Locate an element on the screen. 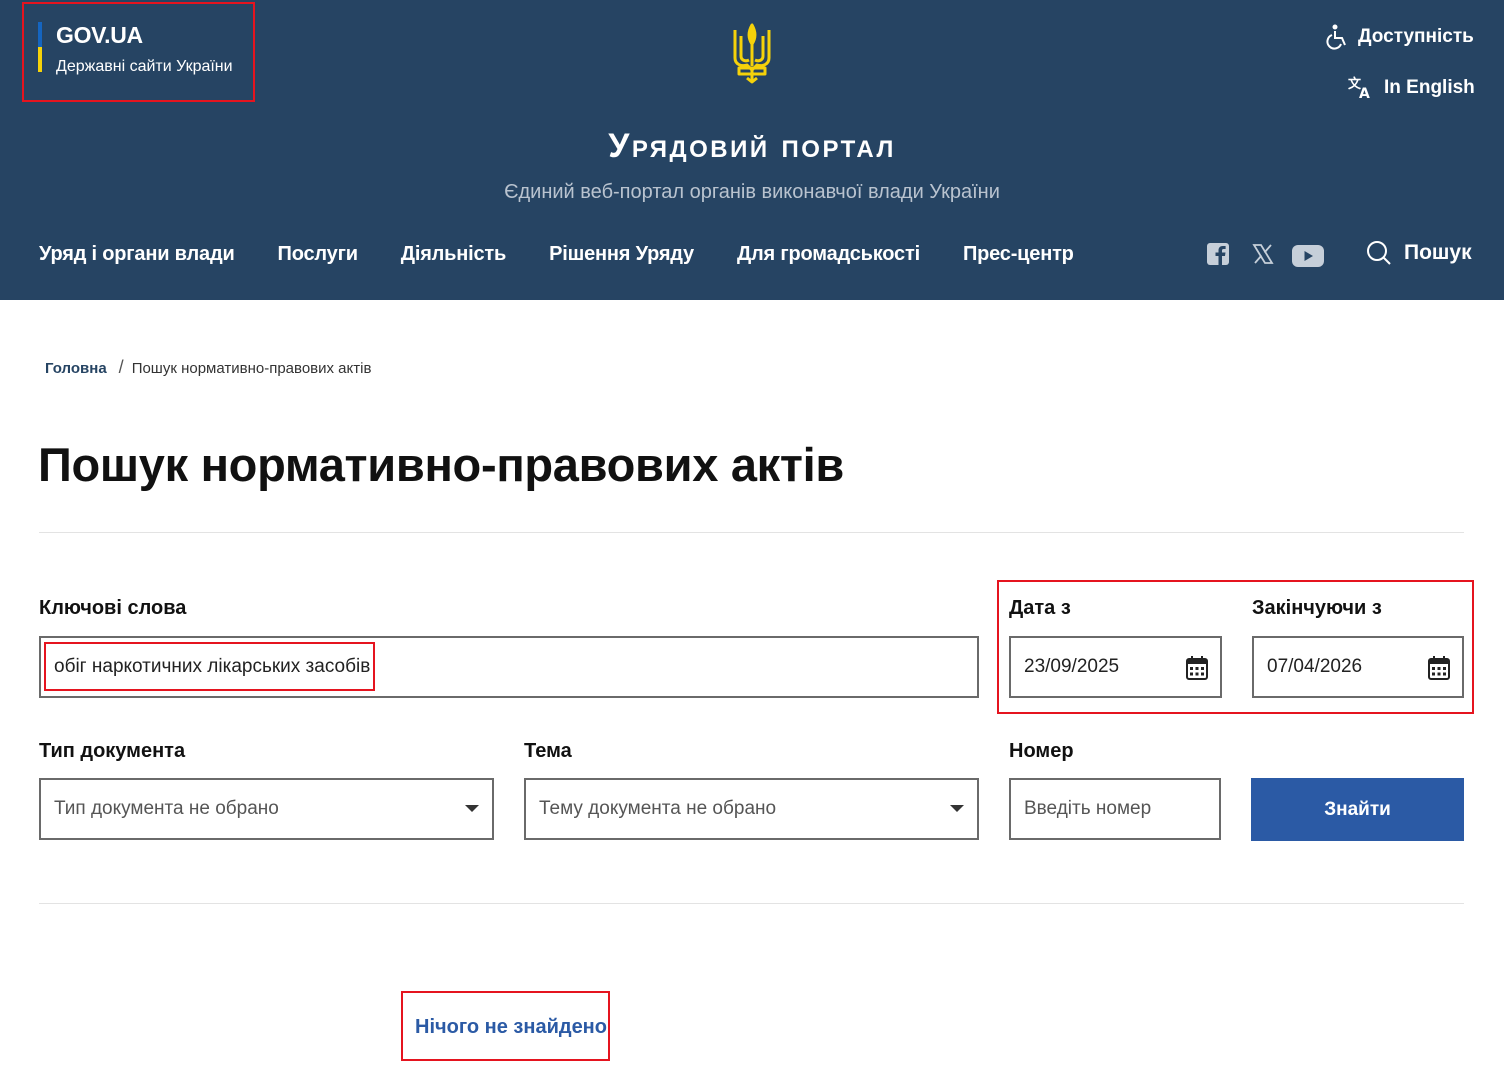 The image size is (1504, 1084). breadcrumb-home-link: Головна is located at coordinates (76, 368).